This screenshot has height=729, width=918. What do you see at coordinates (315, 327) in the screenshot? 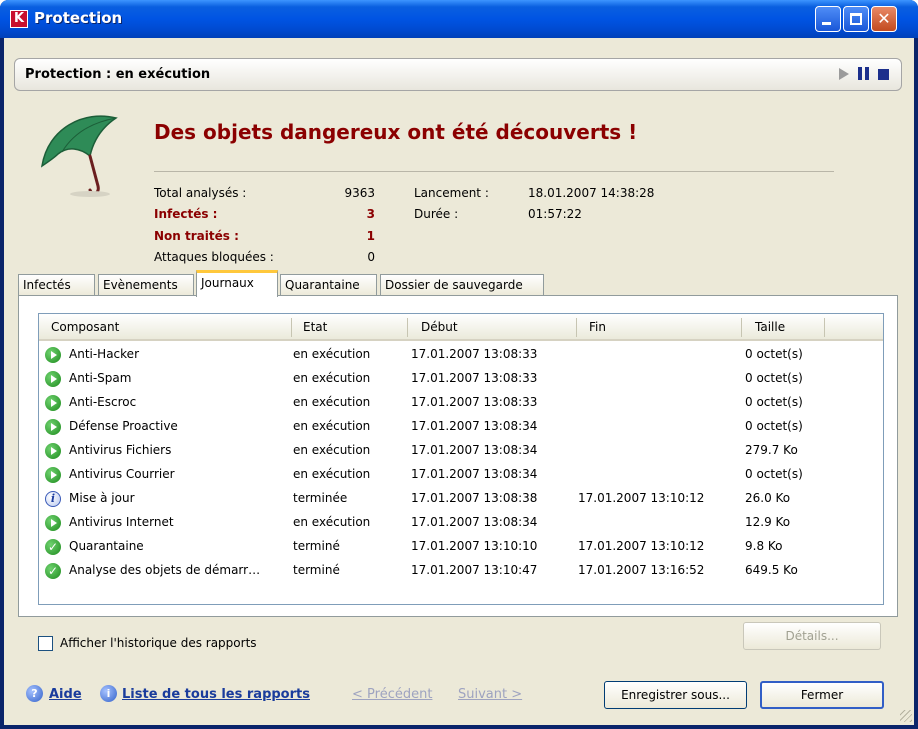
I see `column-header-etat: Etat` at bounding box center [315, 327].